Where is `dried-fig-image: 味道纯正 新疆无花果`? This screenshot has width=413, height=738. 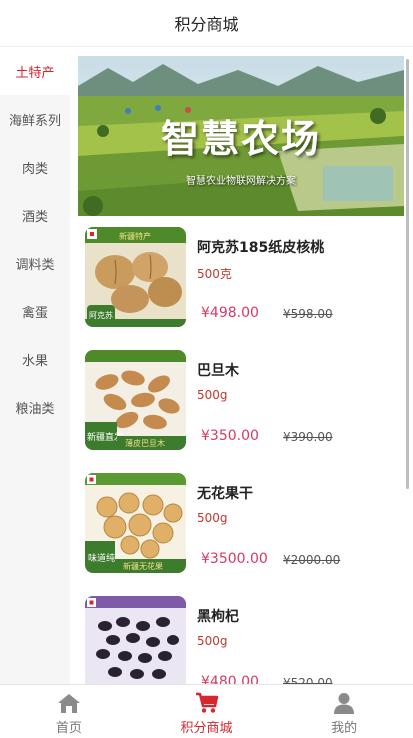
dried-fig-image: 味道纯正 新疆无花果 is located at coordinates (135, 523).